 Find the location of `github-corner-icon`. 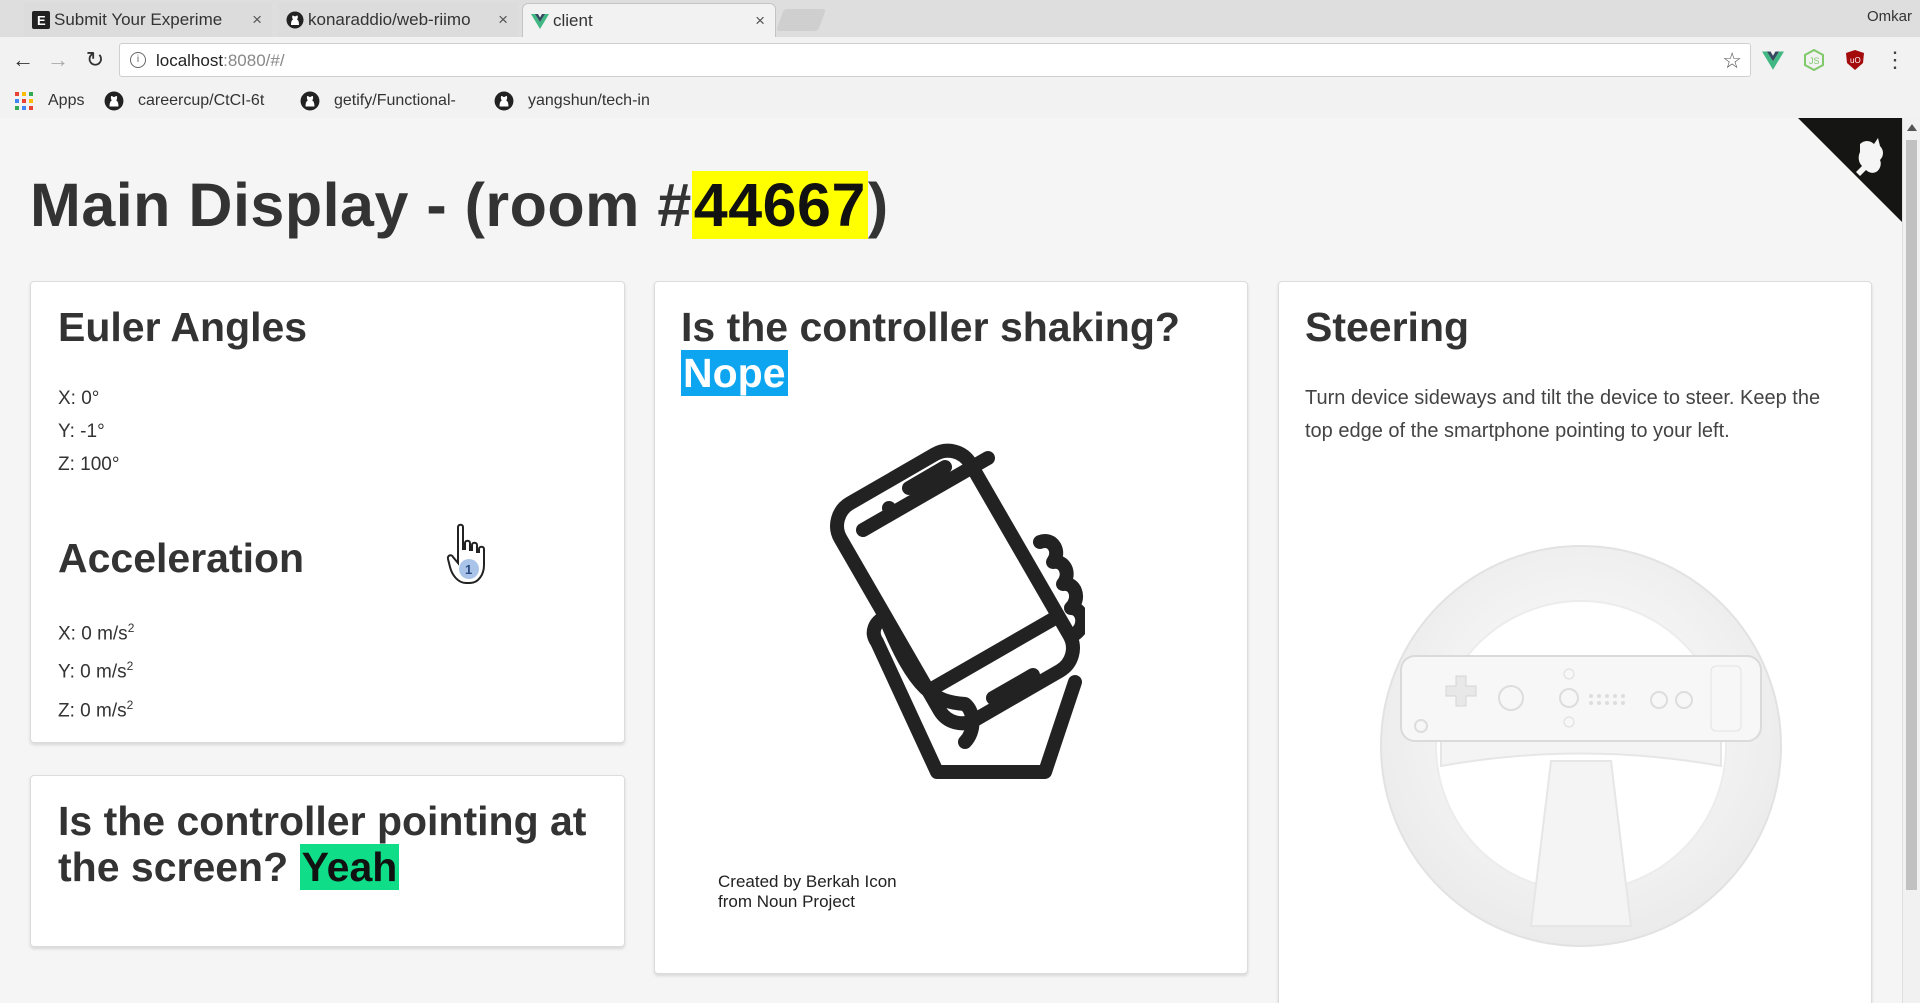

github-corner-icon is located at coordinates (1850, 170).